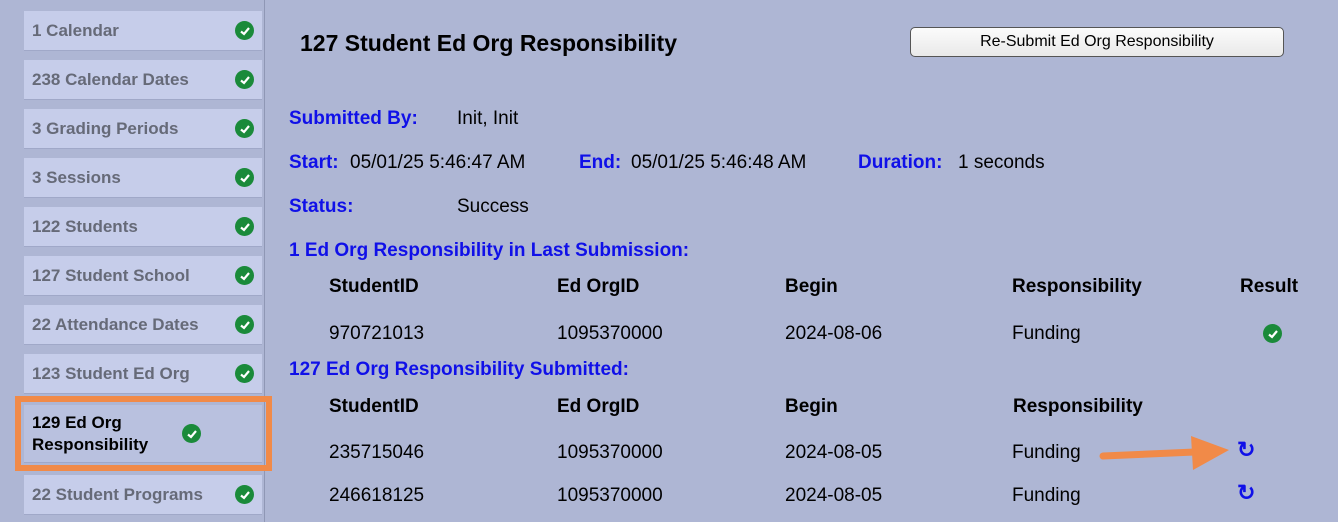 The height and width of the screenshot is (522, 1338). Describe the element at coordinates (1269, 286) in the screenshot. I see `column-header-result: Result` at that location.